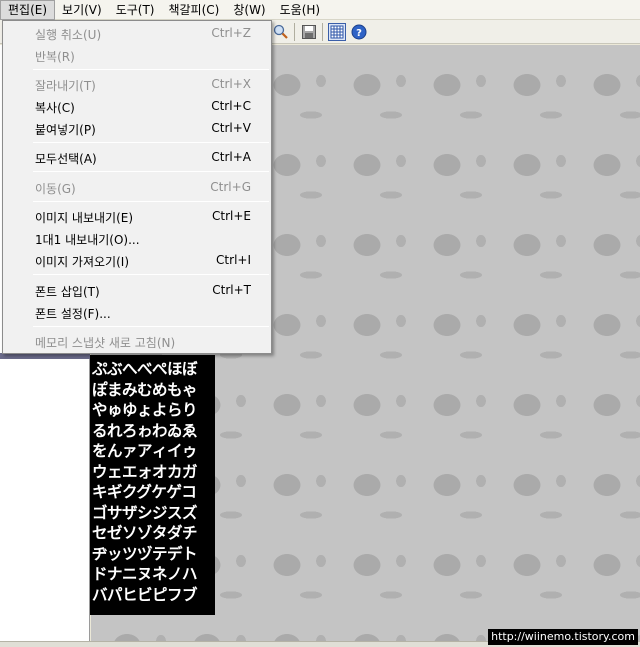 The width and height of the screenshot is (640, 647). What do you see at coordinates (231, 216) in the screenshot?
I see `menu-item-shortcut: Ctrl+E` at bounding box center [231, 216].